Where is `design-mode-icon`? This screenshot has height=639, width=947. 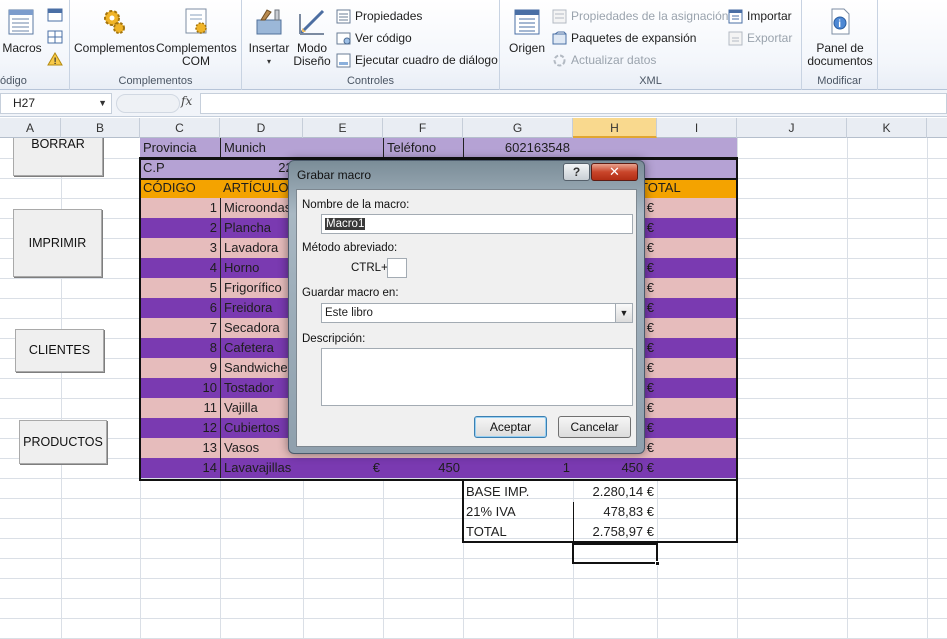 design-mode-icon is located at coordinates (312, 22).